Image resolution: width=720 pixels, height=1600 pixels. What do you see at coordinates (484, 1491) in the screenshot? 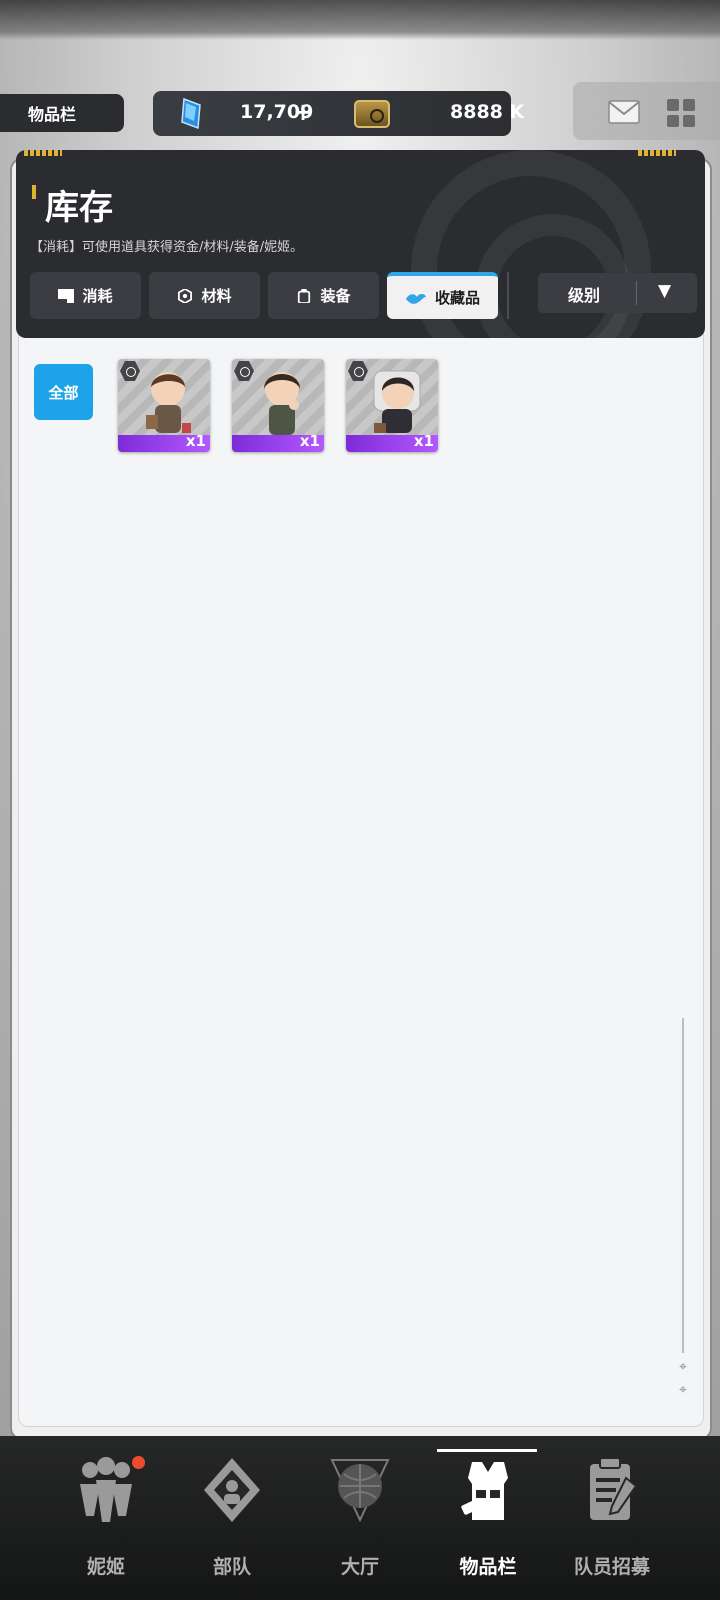
I see `vest-icon` at bounding box center [484, 1491].